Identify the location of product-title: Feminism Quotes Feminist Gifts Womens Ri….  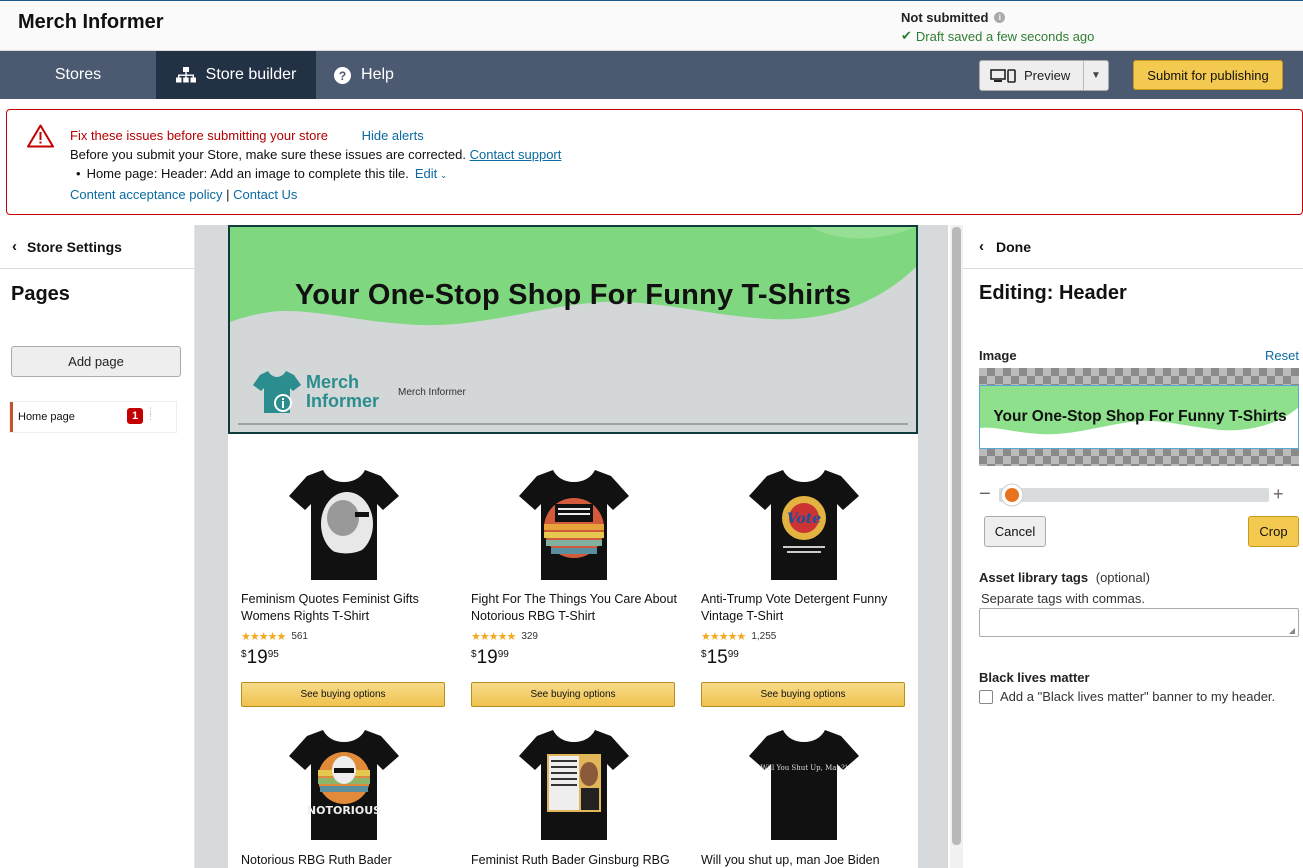
(346, 608).